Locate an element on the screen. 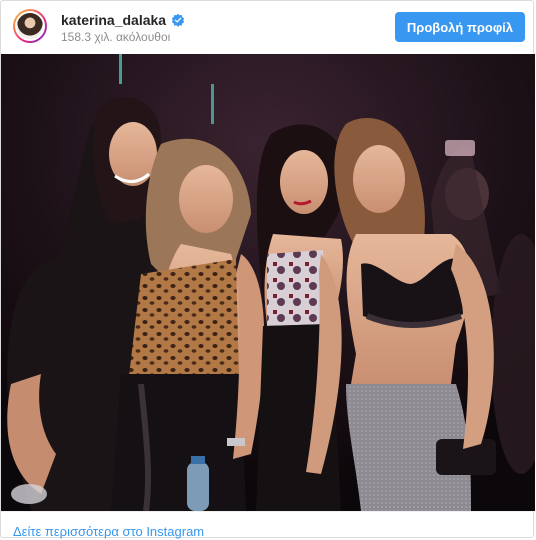 Image resolution: width=536 pixels, height=540 pixels. see-more-on-instagram-link: Δείτε περισσότερα στο Instagram is located at coordinates (108, 531).